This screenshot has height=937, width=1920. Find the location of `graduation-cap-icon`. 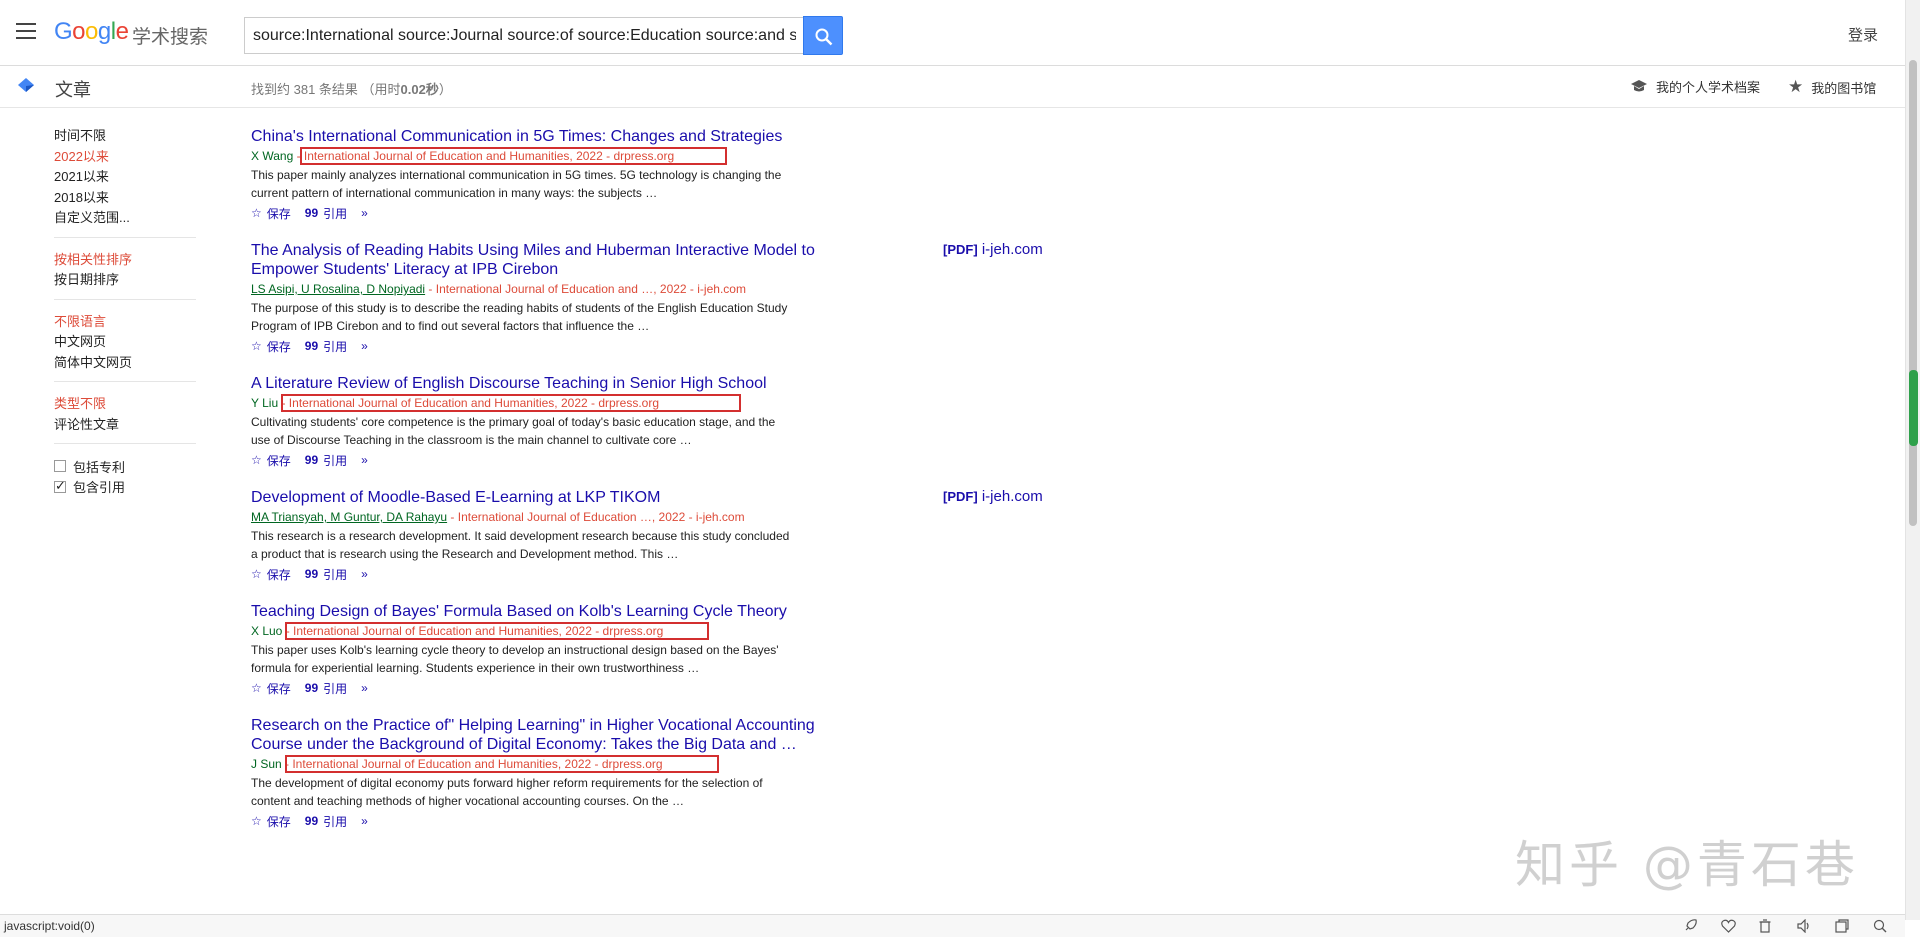

graduation-cap-icon is located at coordinates (1639, 85).